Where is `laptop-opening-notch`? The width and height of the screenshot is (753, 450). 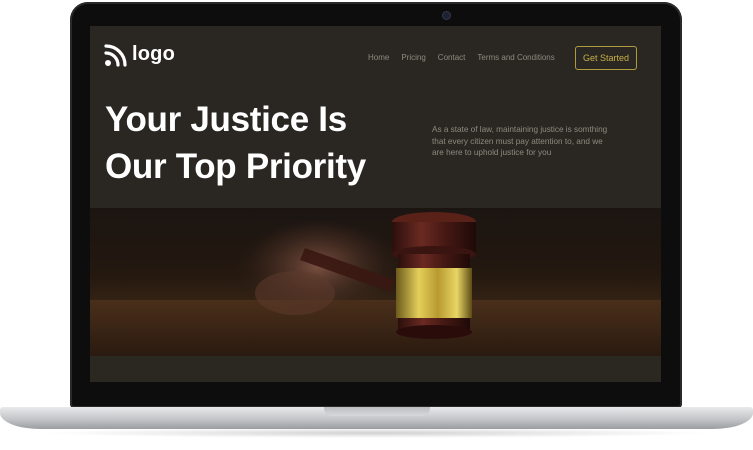 laptop-opening-notch is located at coordinates (377, 411).